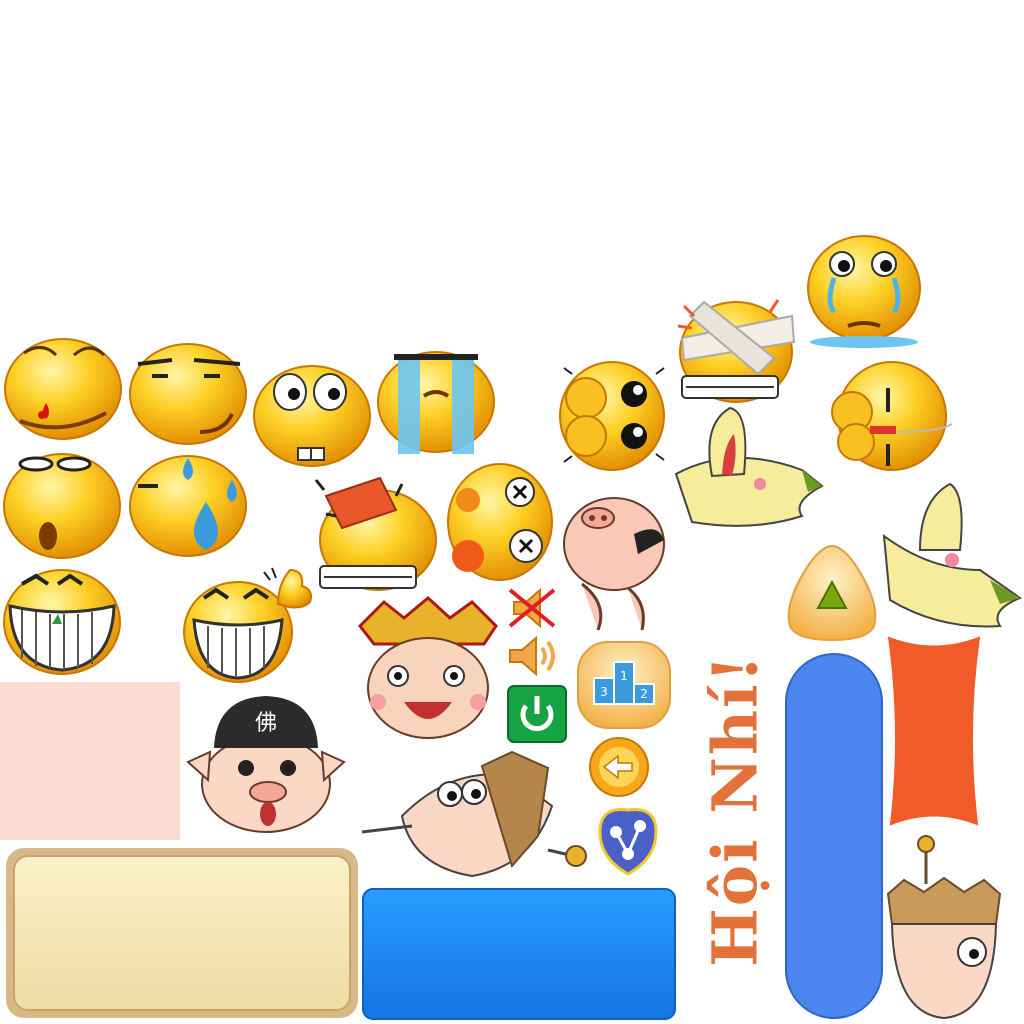  What do you see at coordinates (500, 522) in the screenshot?
I see `dizzy-face-icon` at bounding box center [500, 522].